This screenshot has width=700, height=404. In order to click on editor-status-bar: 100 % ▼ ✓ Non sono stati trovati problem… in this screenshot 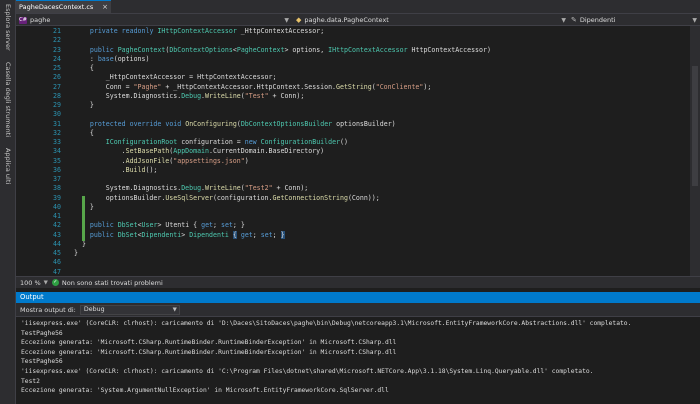, I will do `click(358, 282)`.